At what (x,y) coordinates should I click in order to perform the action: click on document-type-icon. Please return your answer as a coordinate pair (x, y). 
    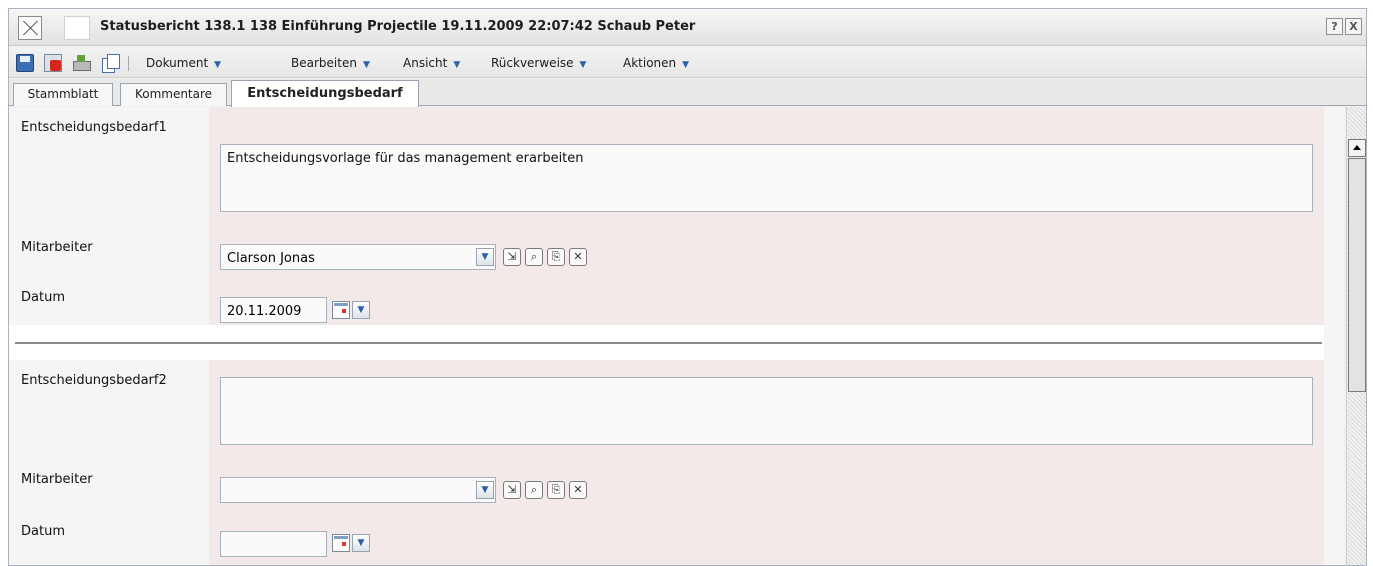
    Looking at the image, I should click on (77, 28).